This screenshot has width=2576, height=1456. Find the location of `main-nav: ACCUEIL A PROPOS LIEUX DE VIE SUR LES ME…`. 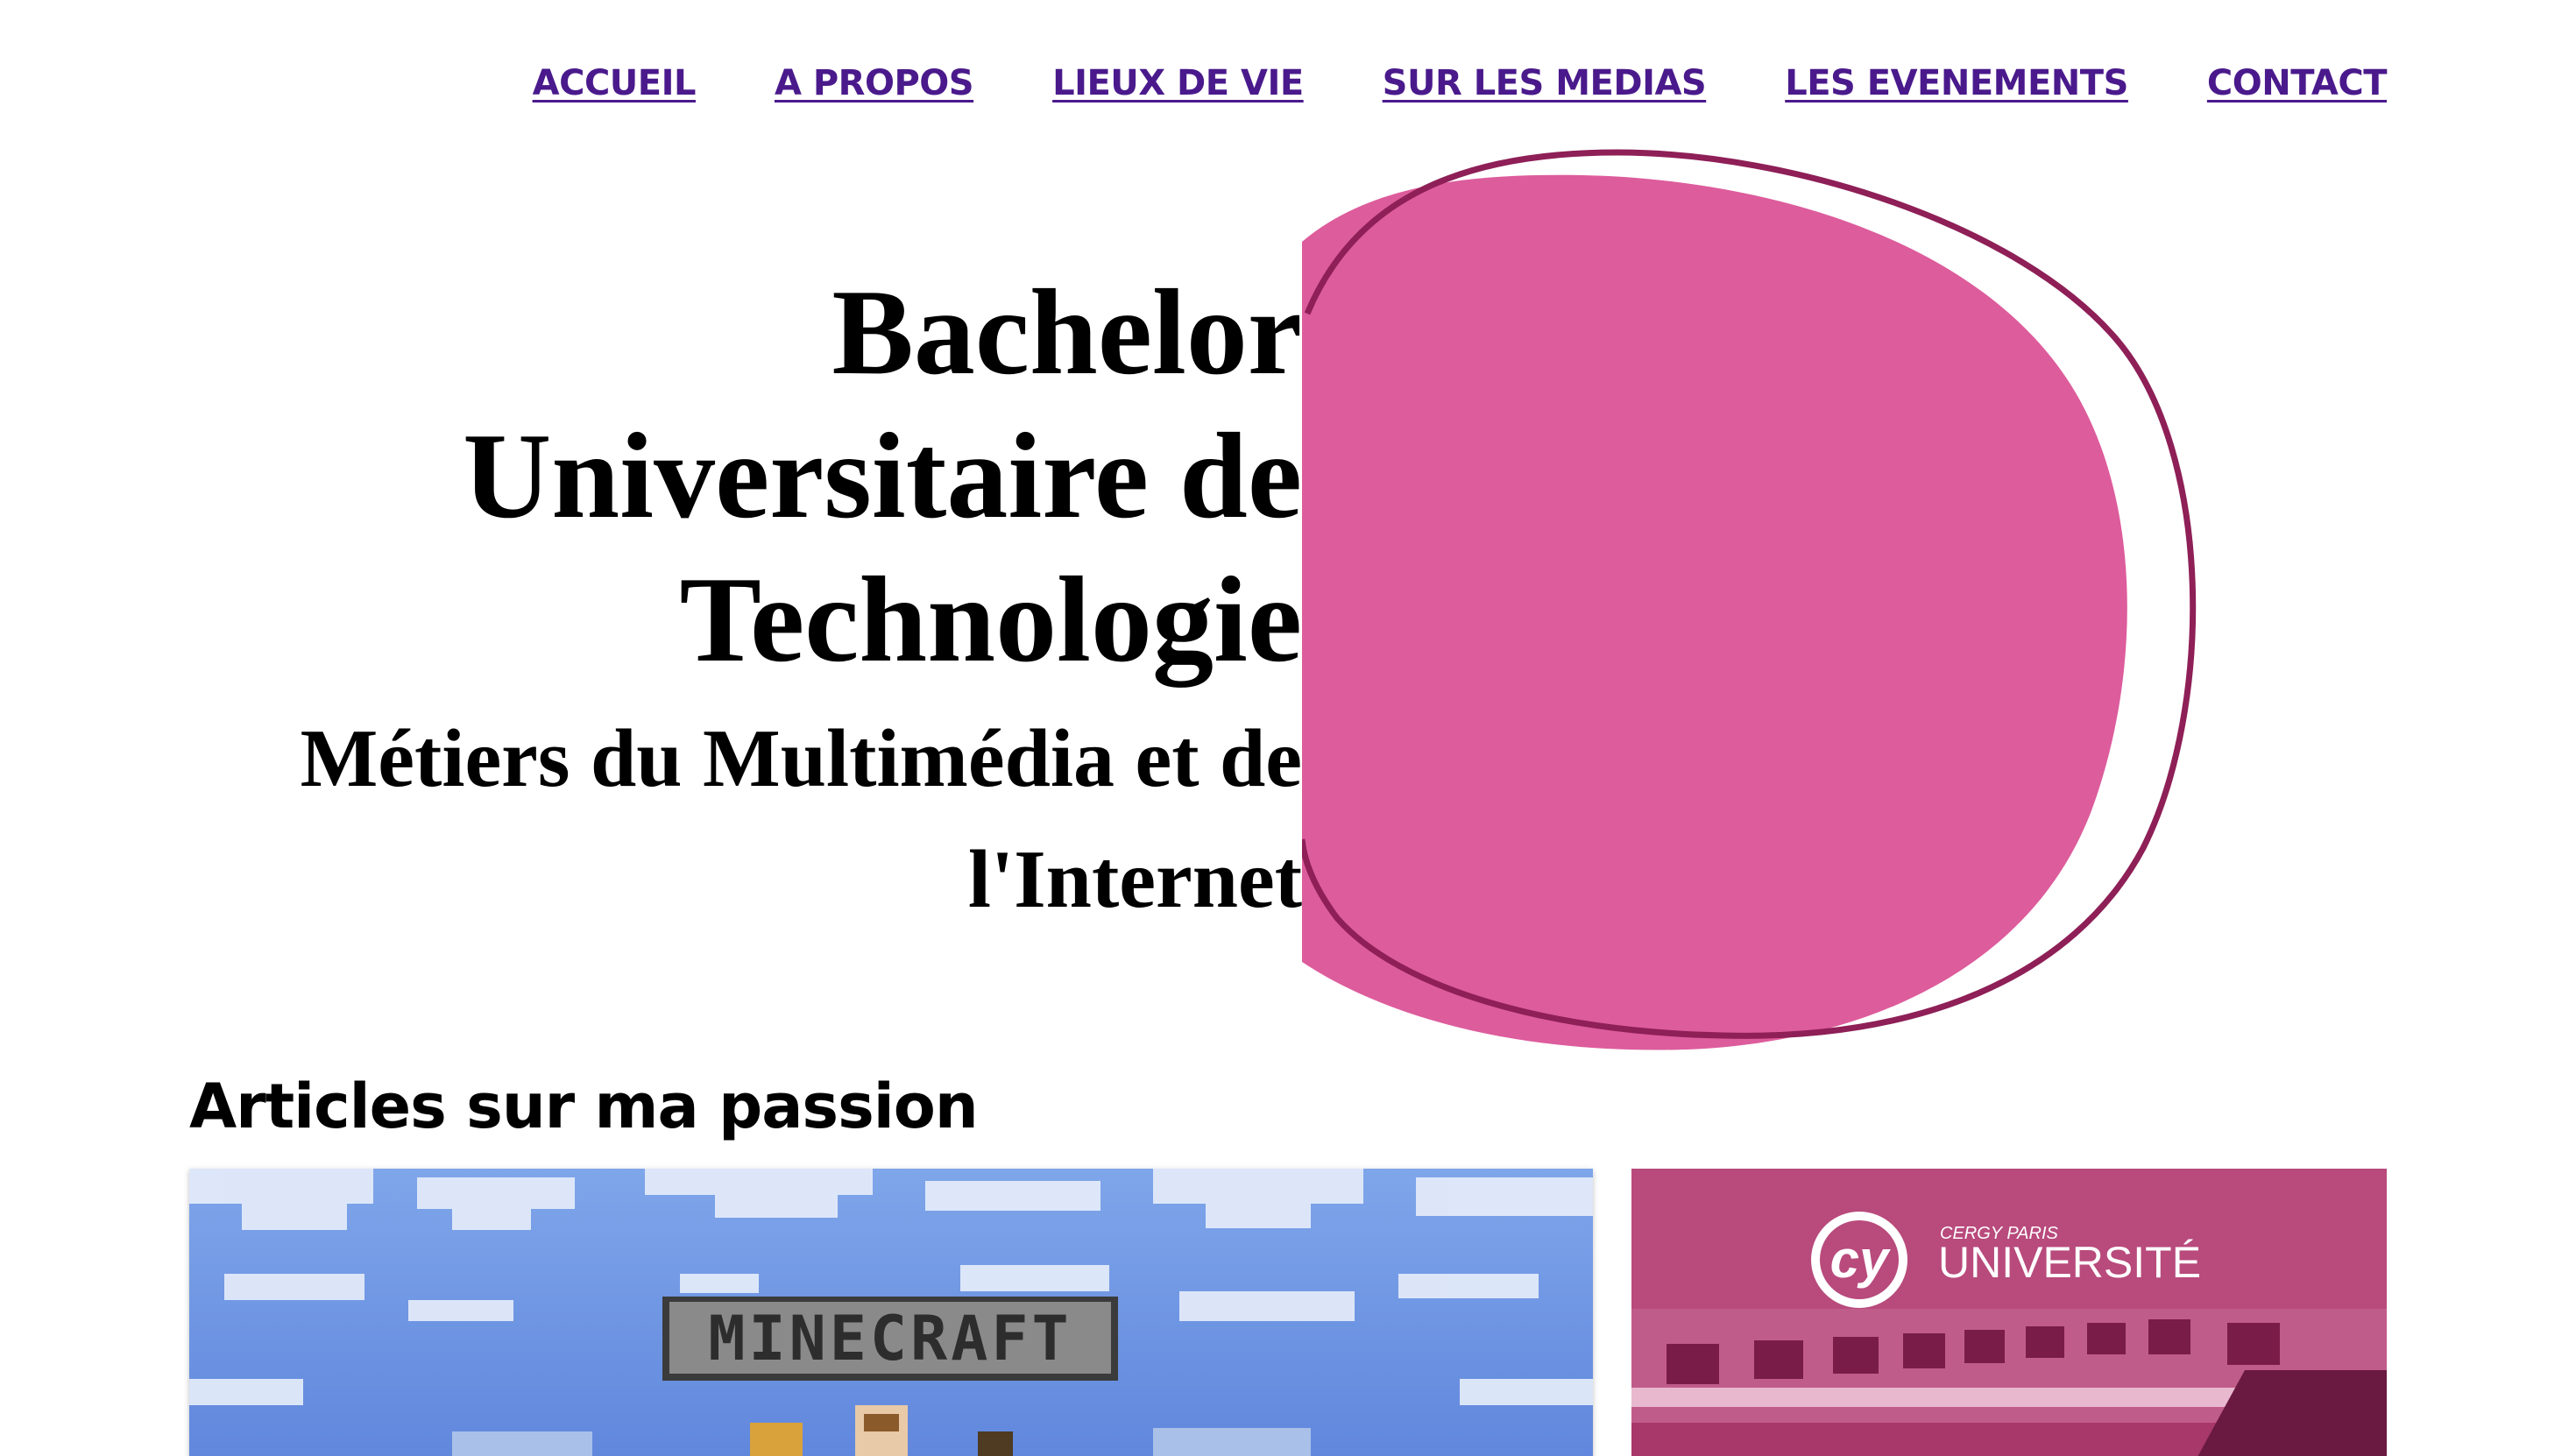

main-nav: ACCUEIL A PROPOS LIEUX DE VIE SUR LES ME… is located at coordinates (1421, 83).